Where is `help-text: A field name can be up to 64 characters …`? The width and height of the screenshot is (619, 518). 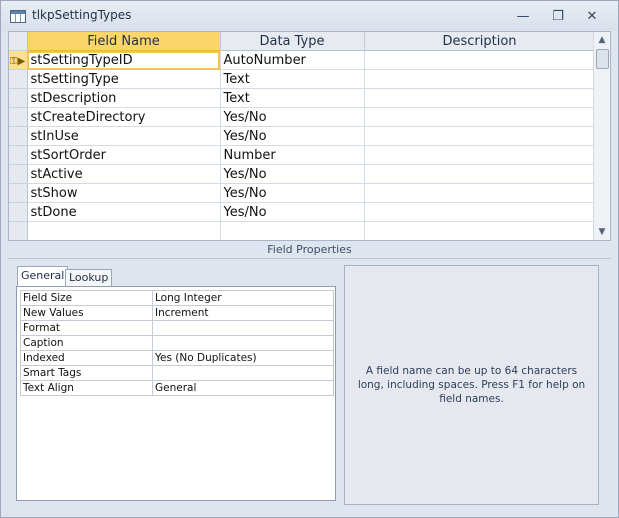
help-text: A field name can be up to 64 characters … is located at coordinates (471, 385).